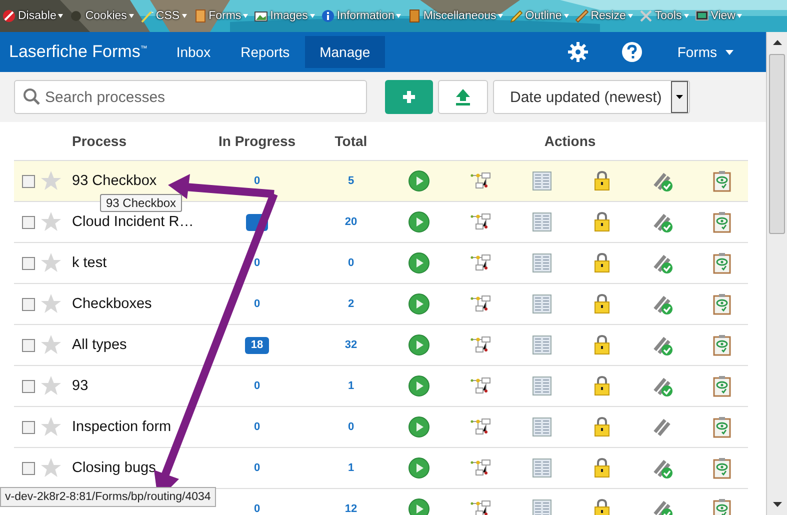  What do you see at coordinates (481, 506) in the screenshot?
I see `flowchart-icon` at bounding box center [481, 506].